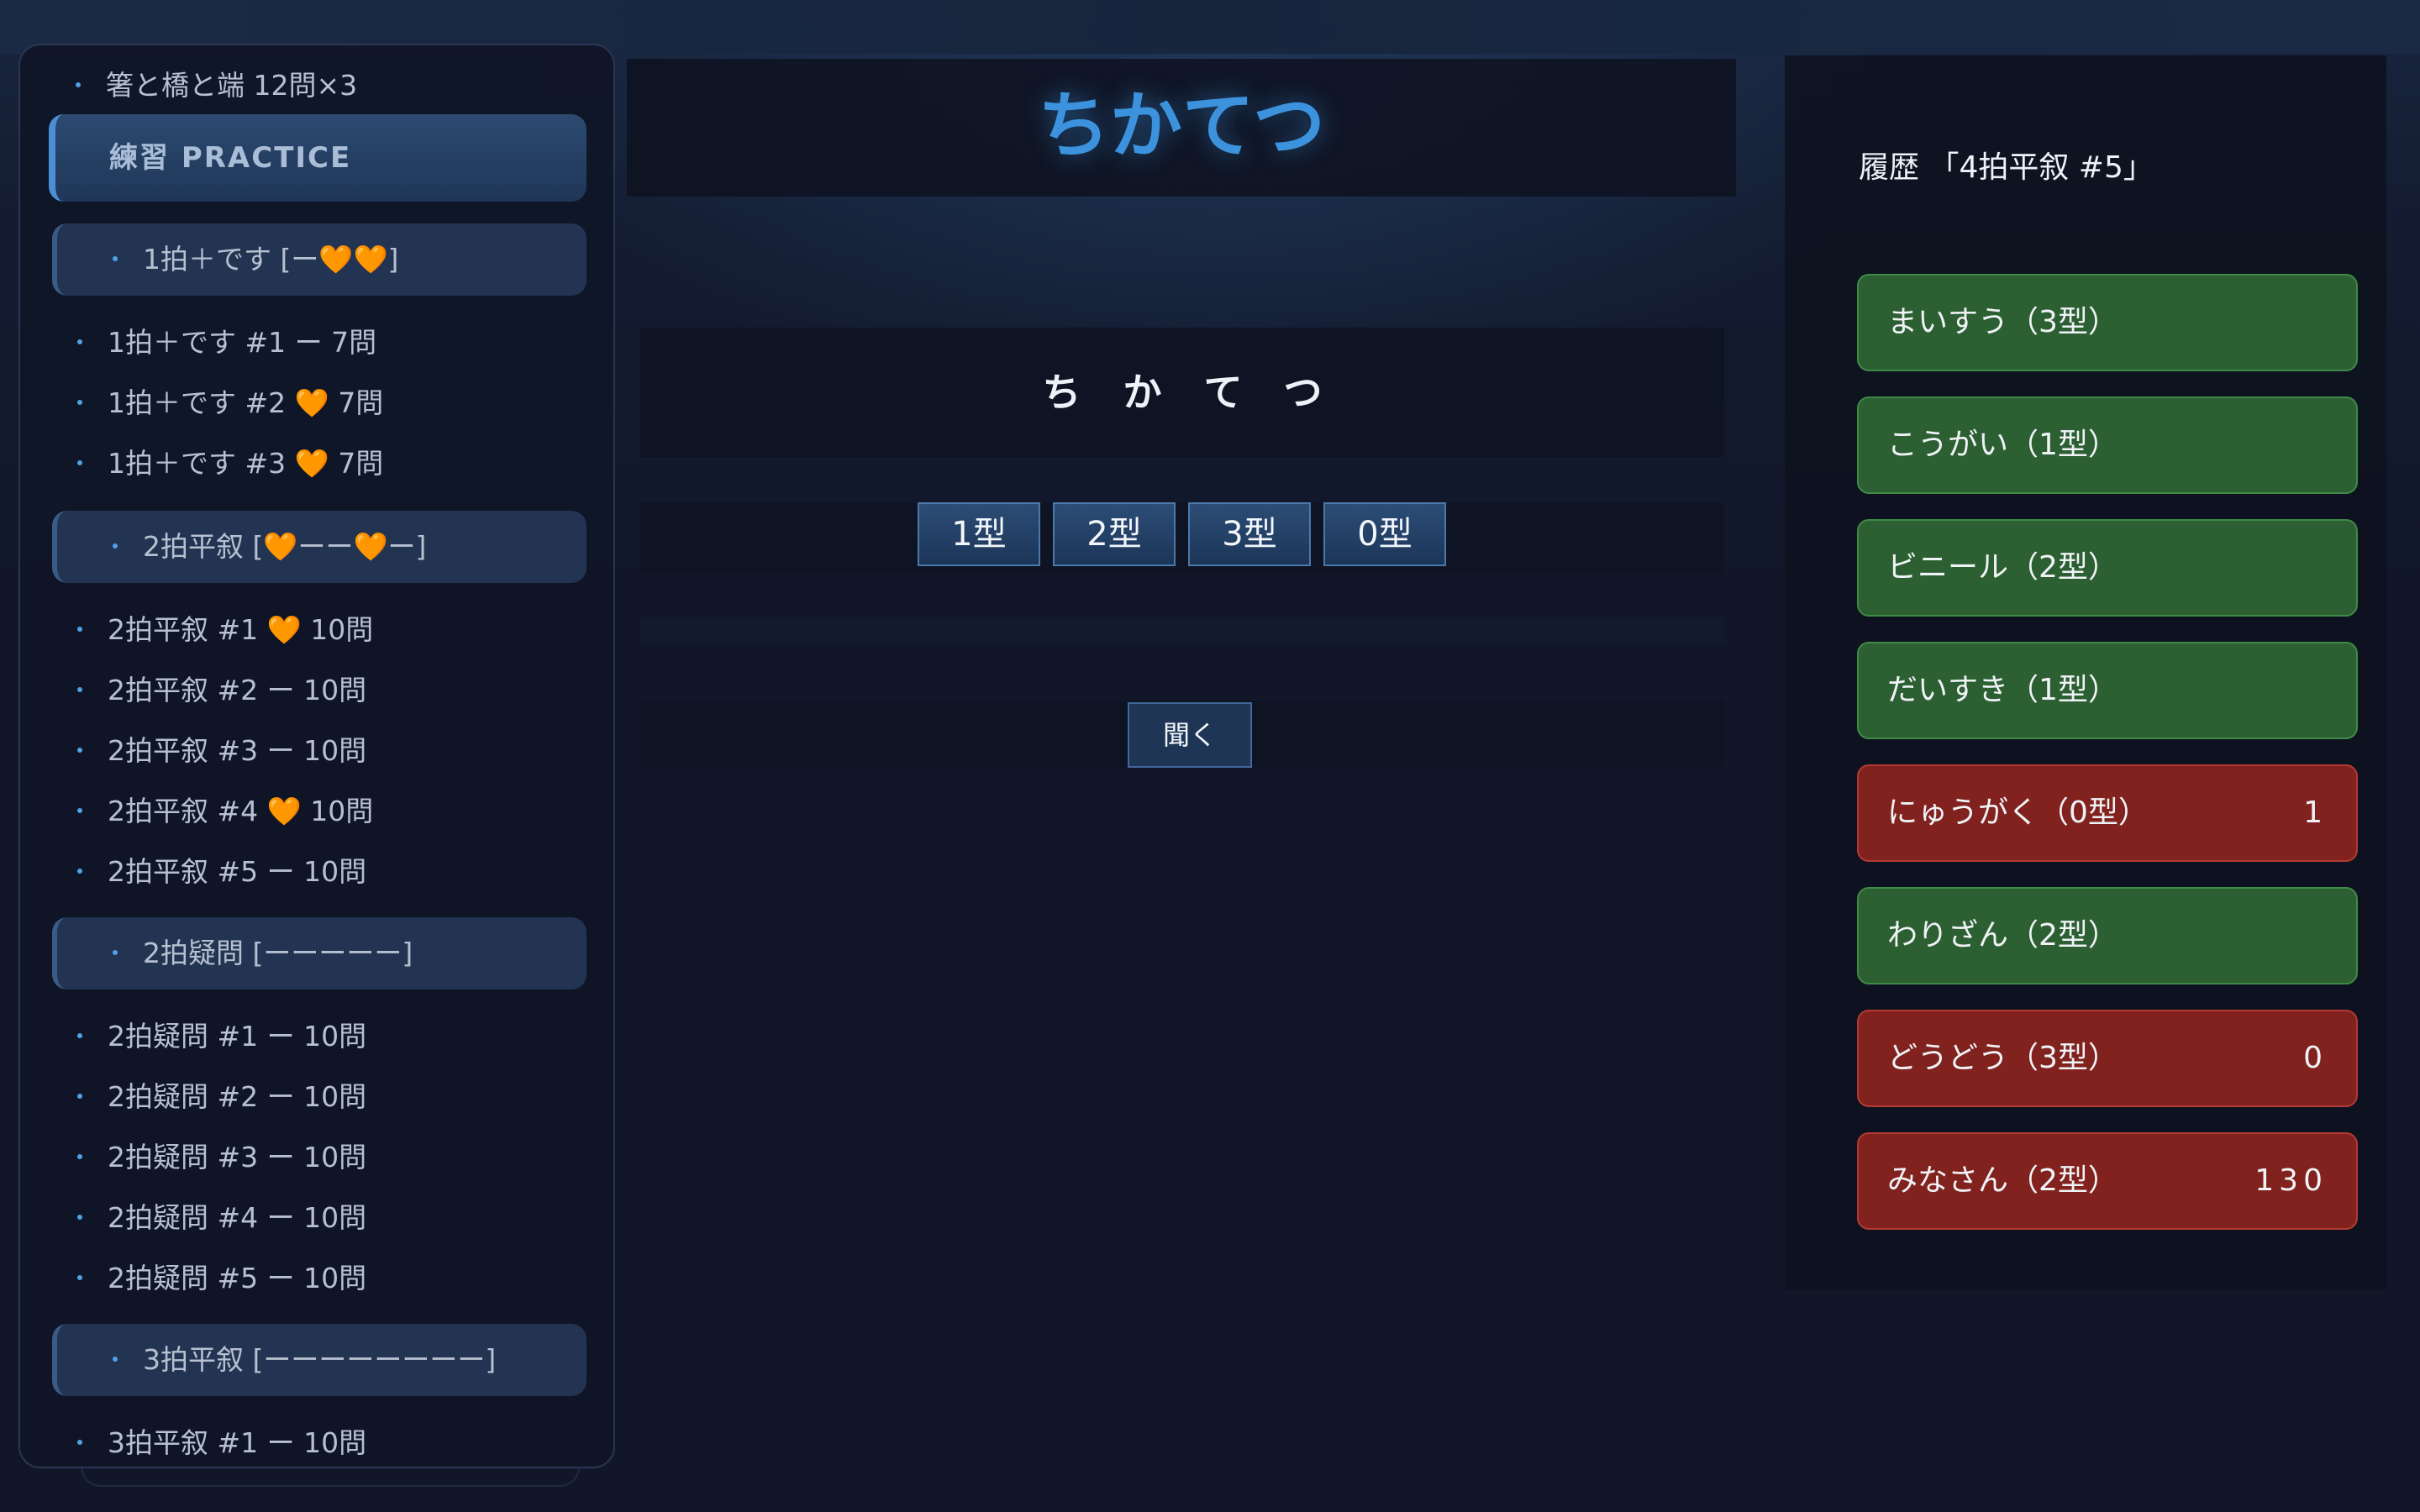 This screenshot has width=2420, height=1512. Describe the element at coordinates (1249, 534) in the screenshot. I see `answer-button-type-3: 3型` at that location.